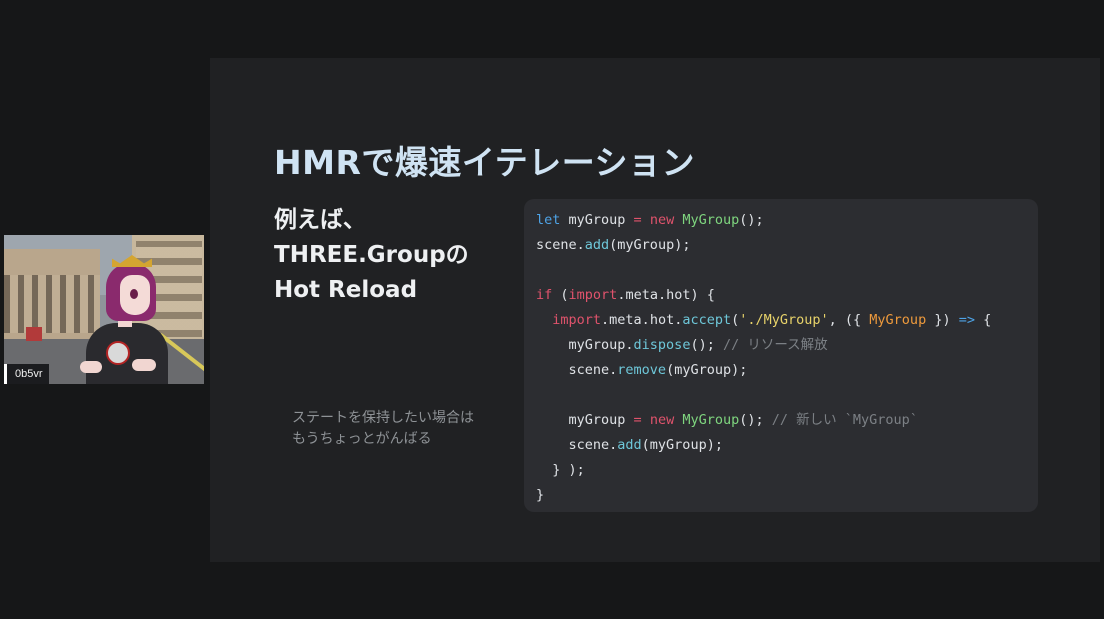 The height and width of the screenshot is (619, 1104). What do you see at coordinates (104, 309) in the screenshot?
I see `webcam-overlay: 0b5vr` at bounding box center [104, 309].